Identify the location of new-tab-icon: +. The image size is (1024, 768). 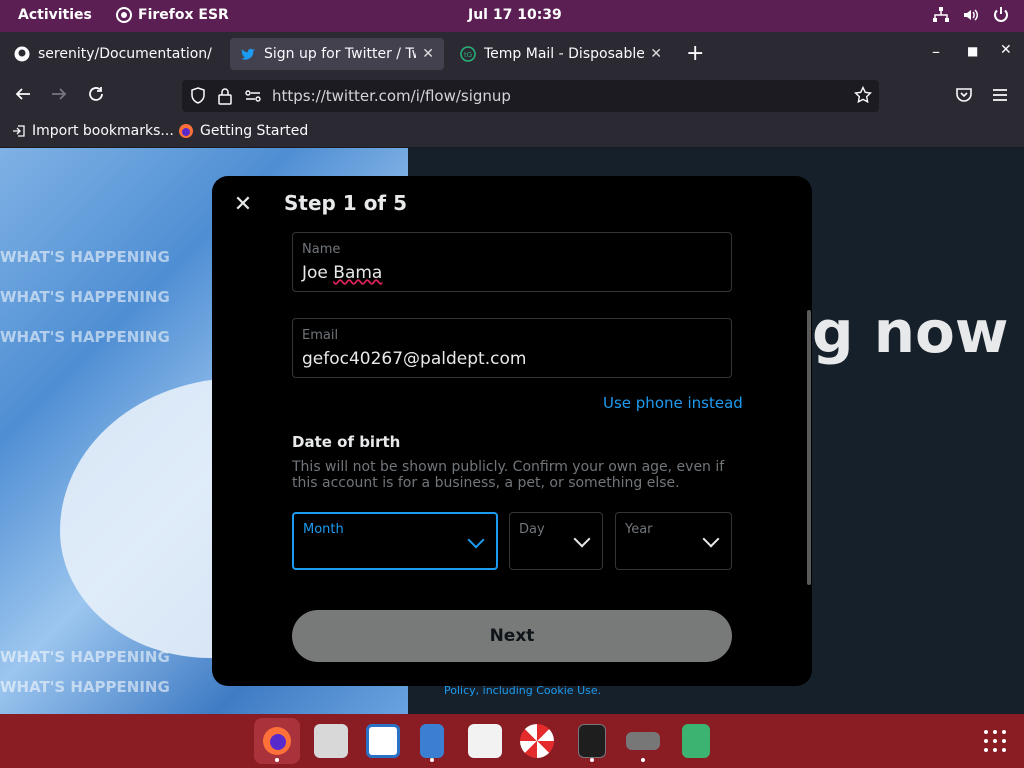
(695, 53).